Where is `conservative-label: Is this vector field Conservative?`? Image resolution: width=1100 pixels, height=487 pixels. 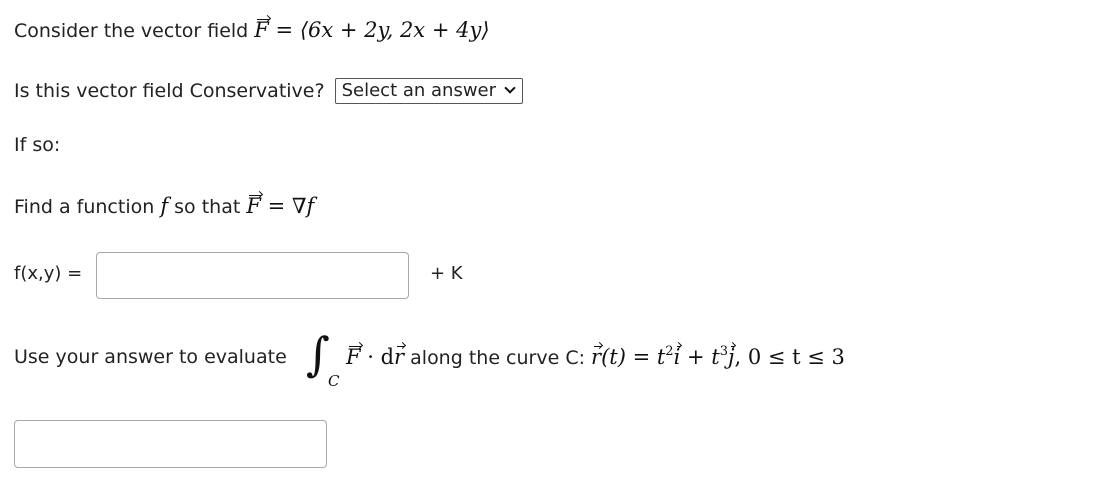
conservative-label: Is this vector field Conservative? is located at coordinates (169, 91).